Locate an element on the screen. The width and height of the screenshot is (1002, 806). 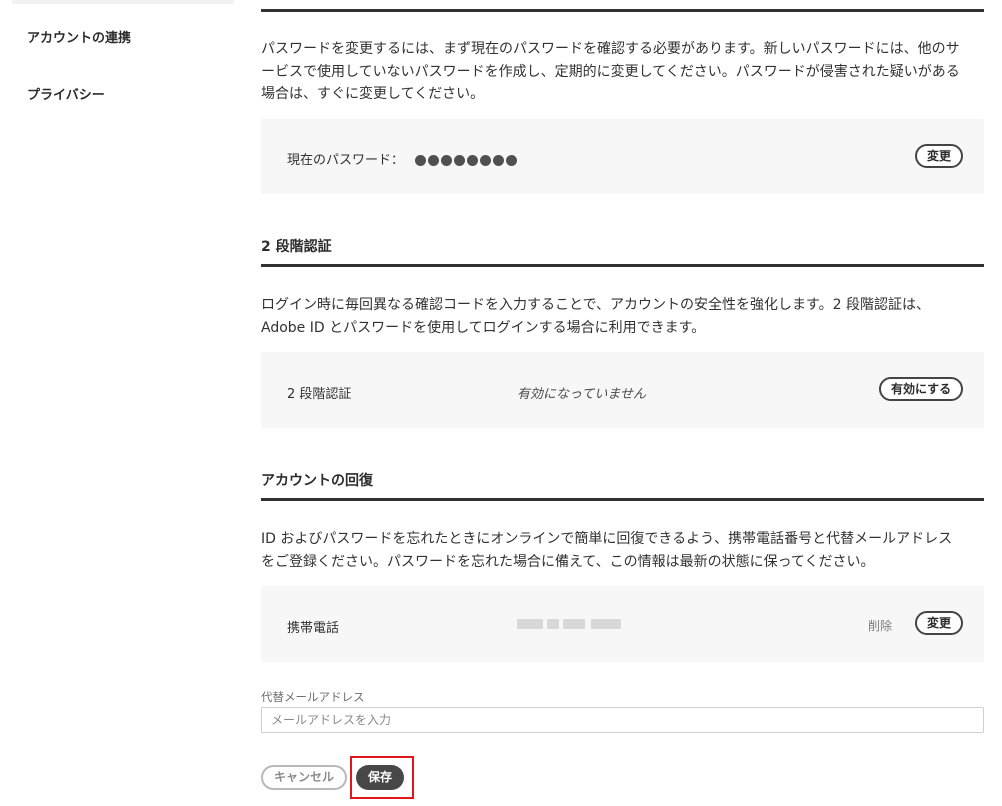
sidebar-active-indicator is located at coordinates (123, 2).